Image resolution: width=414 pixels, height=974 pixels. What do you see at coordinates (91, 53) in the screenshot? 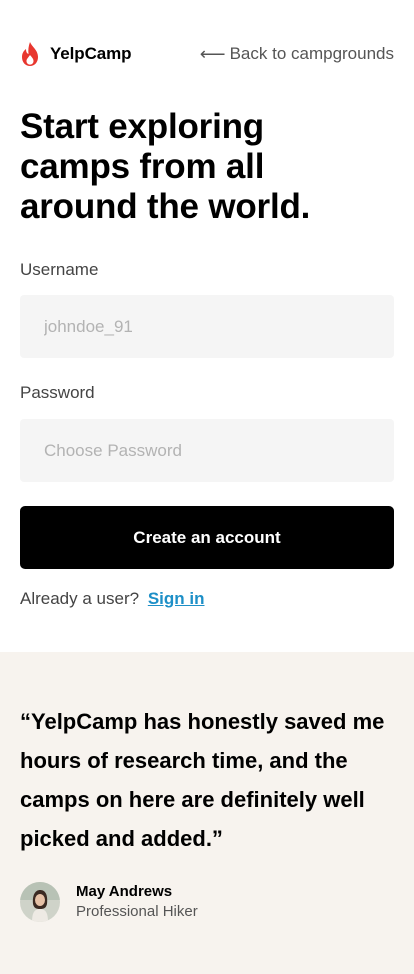
I see `brand-name: YelpCamp` at bounding box center [91, 53].